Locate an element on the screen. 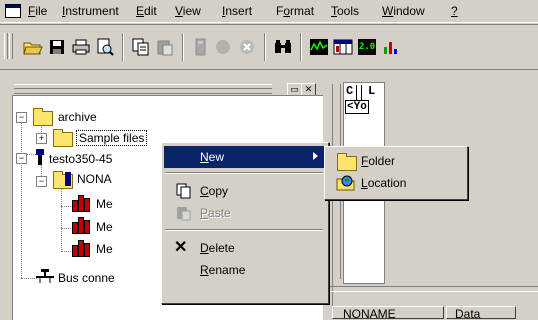  instrument-badge-icon is located at coordinates (68, 179).